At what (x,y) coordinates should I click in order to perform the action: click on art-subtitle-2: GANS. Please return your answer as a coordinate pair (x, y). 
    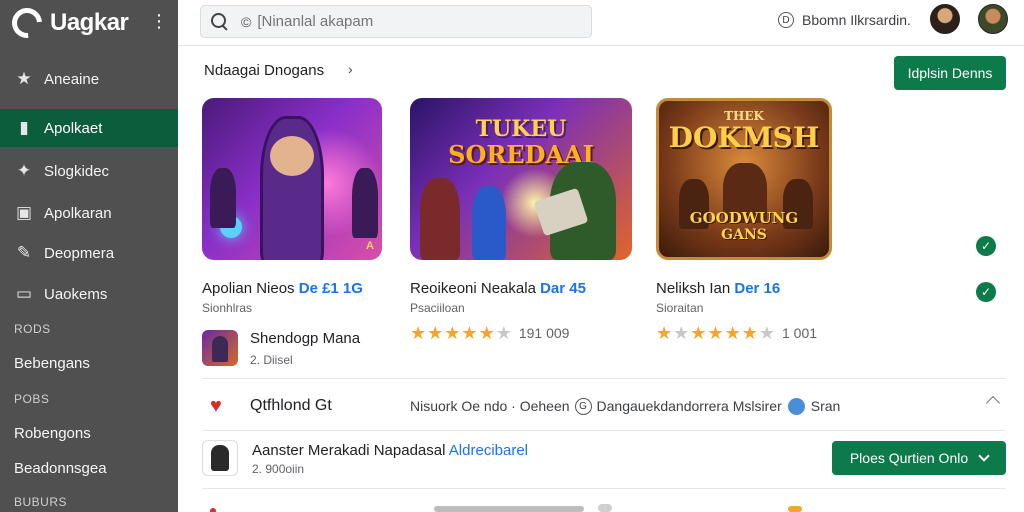
    Looking at the image, I should click on (744, 235).